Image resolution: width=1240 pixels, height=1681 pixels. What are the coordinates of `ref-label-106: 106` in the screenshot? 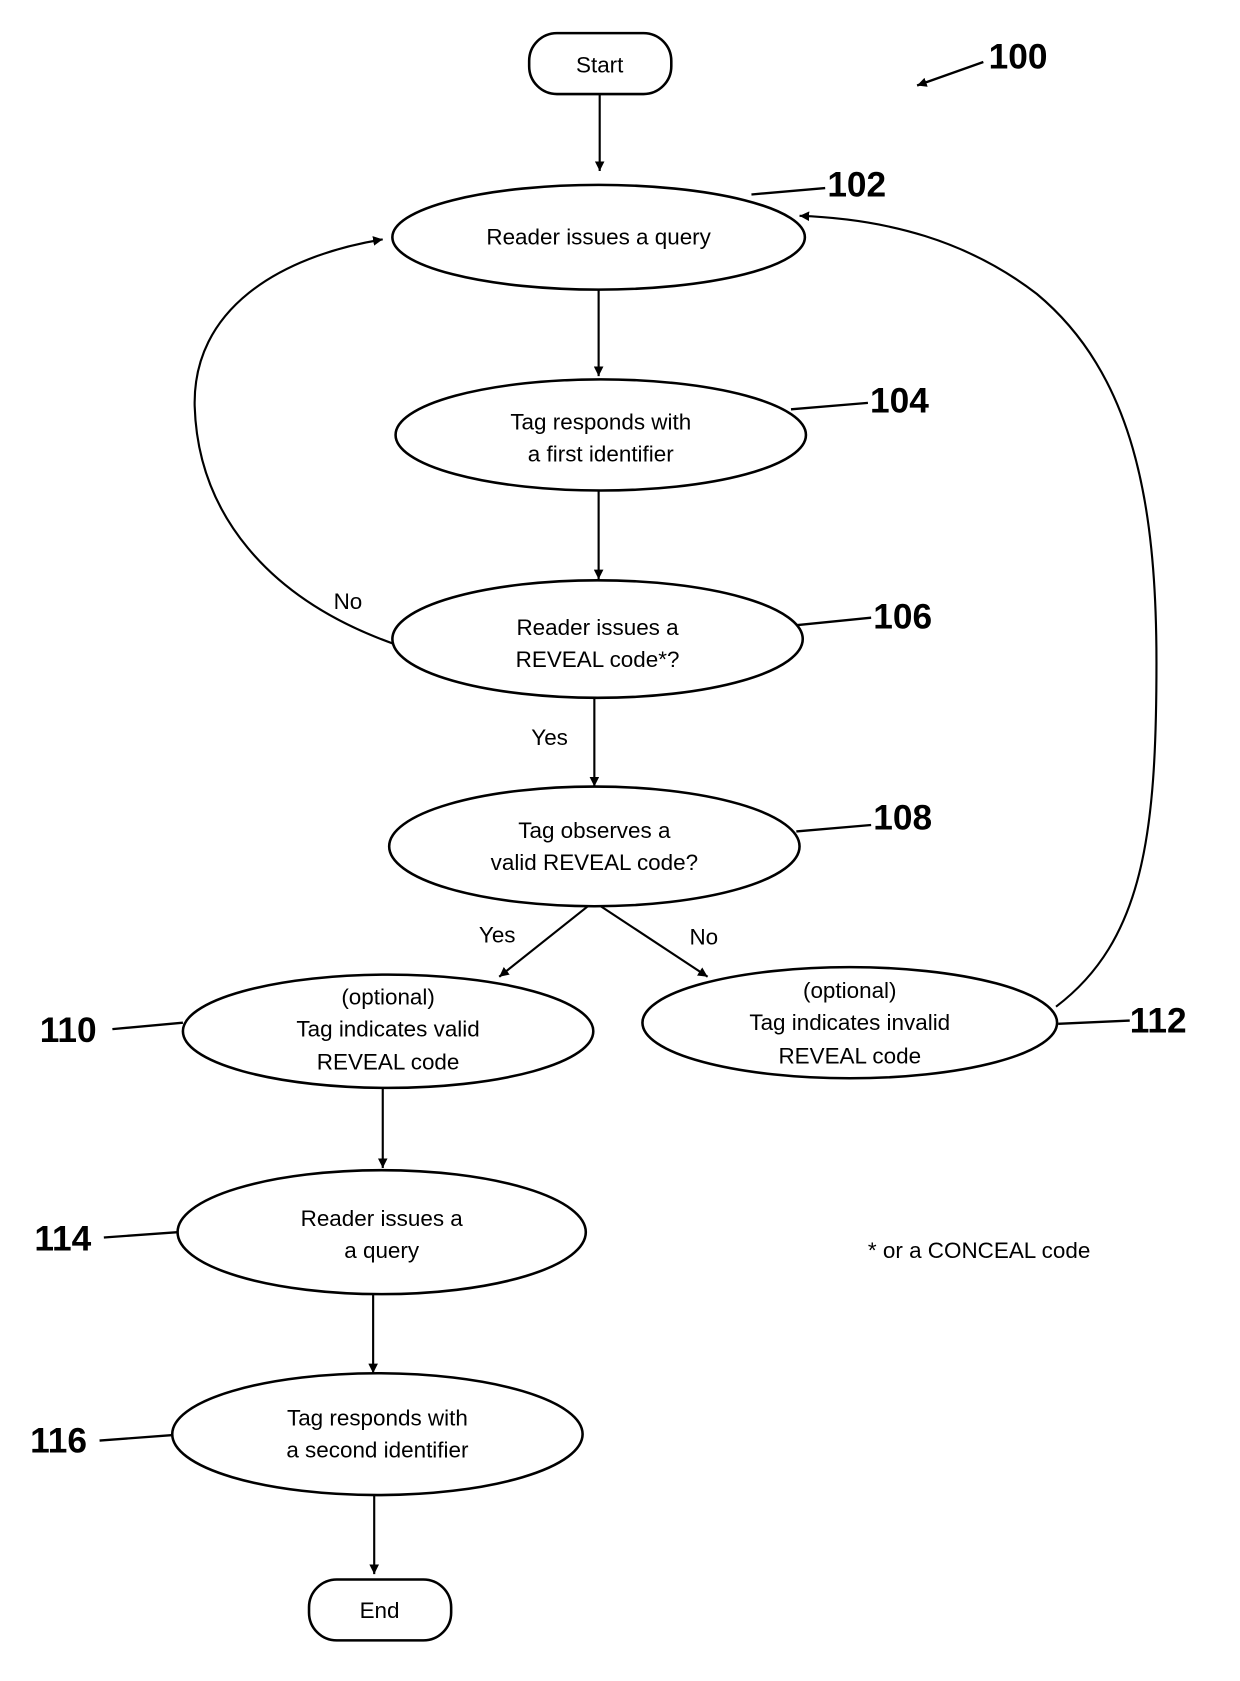 It's located at (902, 616).